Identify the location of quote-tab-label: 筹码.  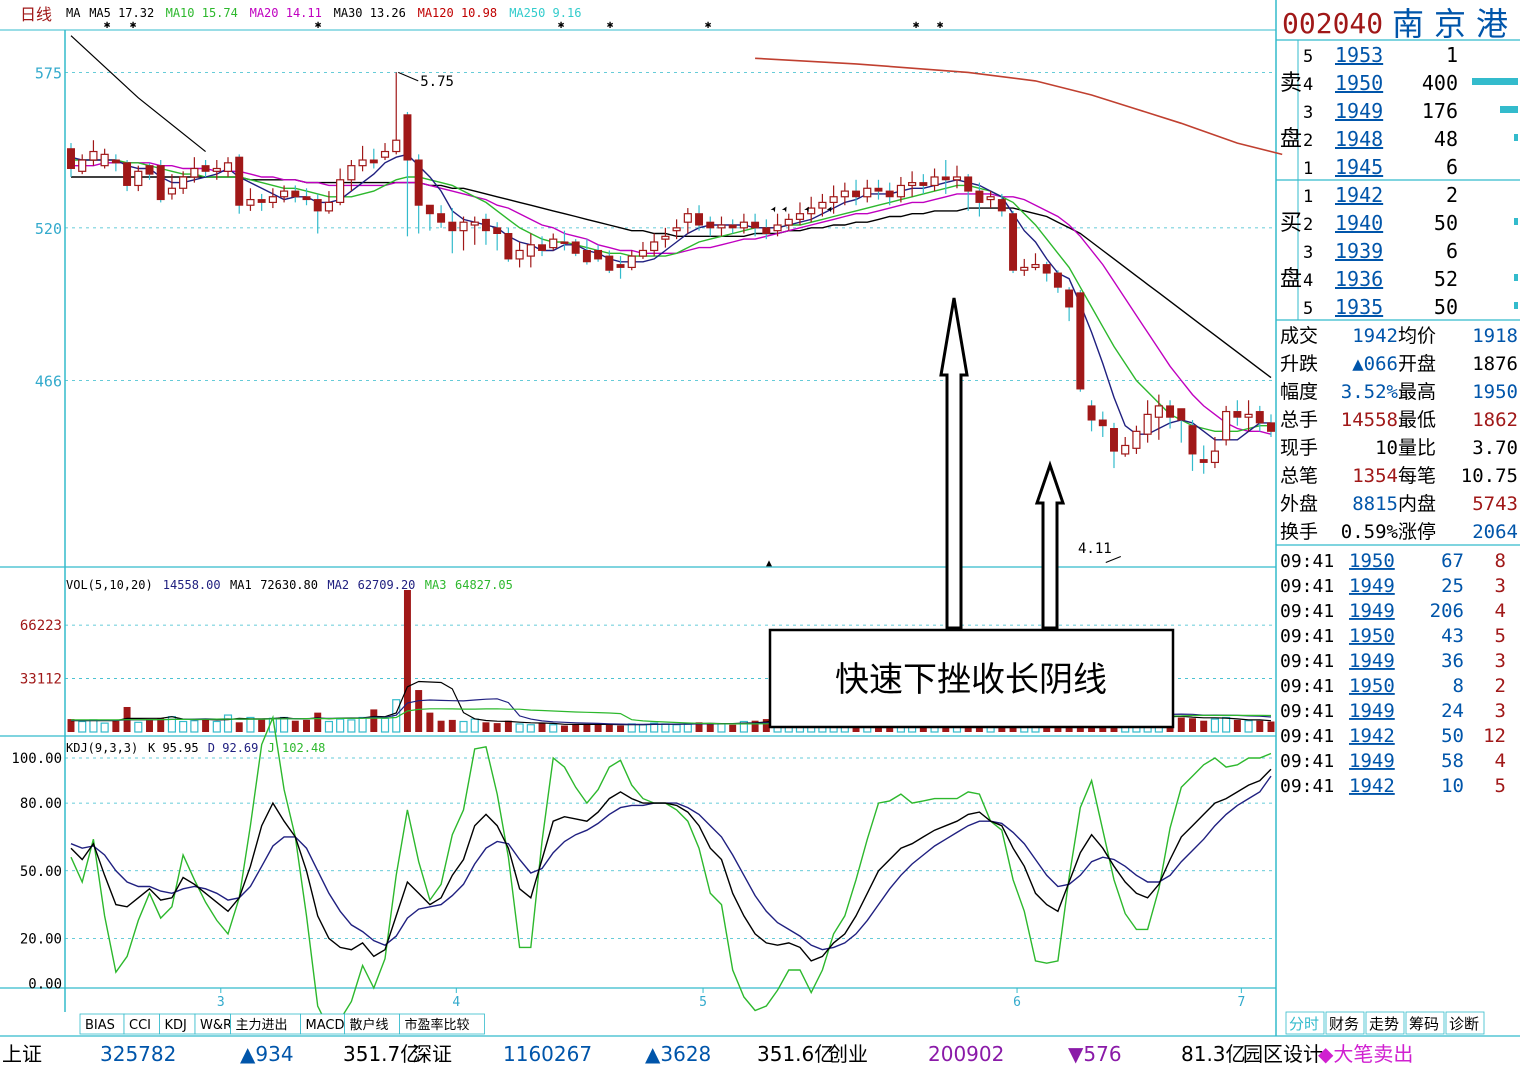
(1424, 1024).